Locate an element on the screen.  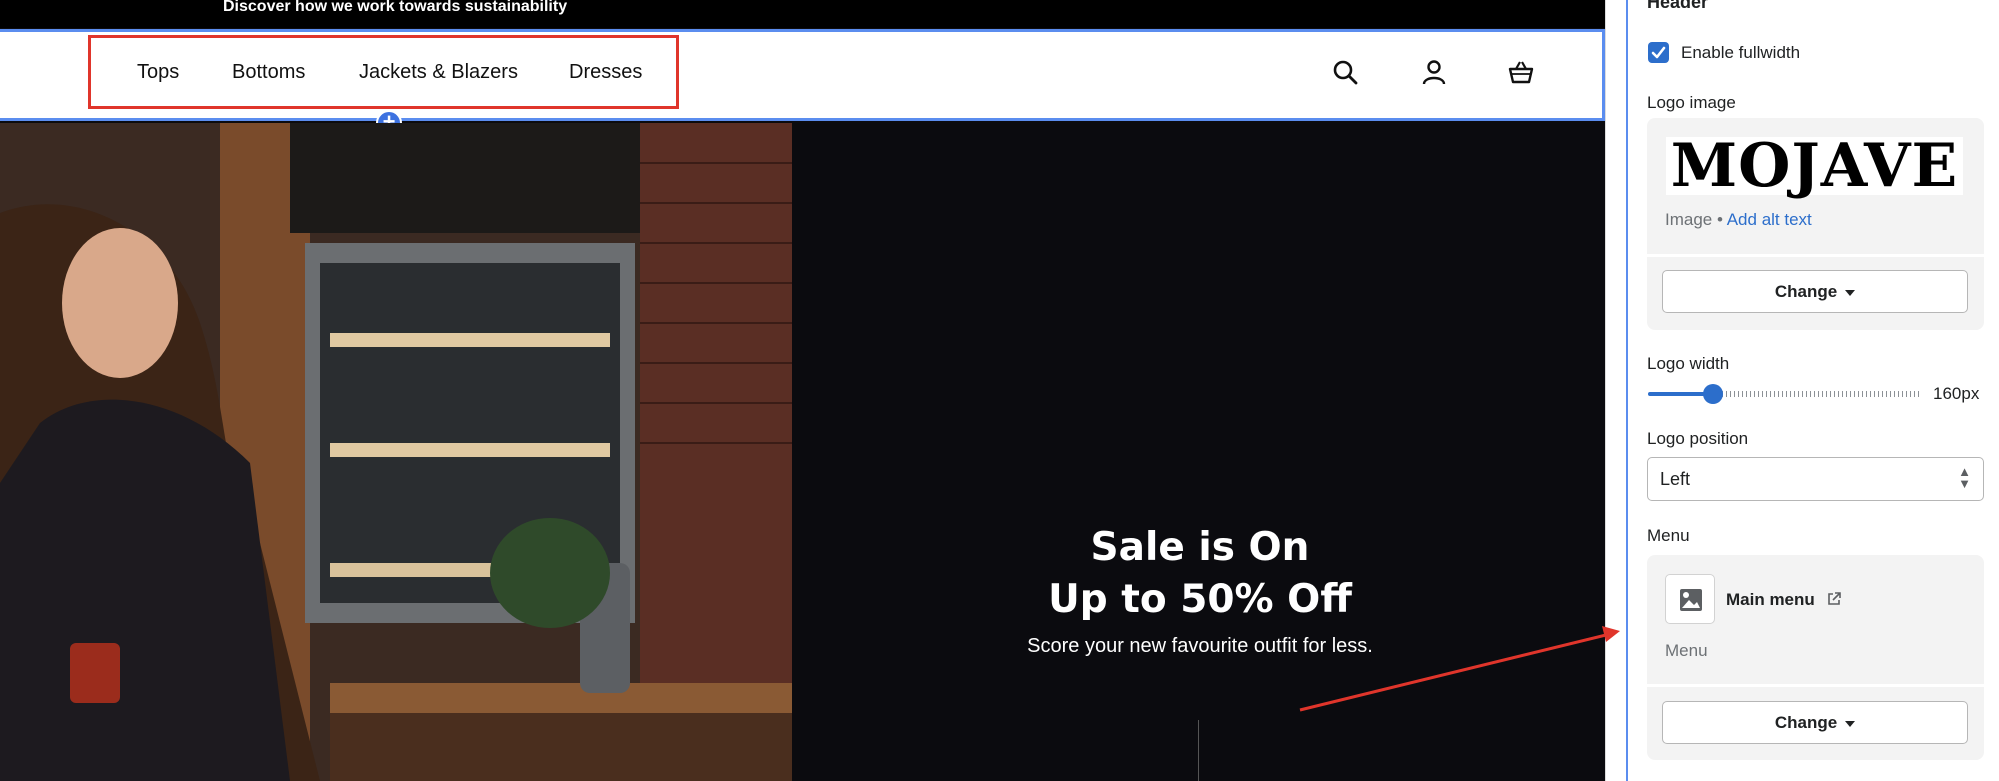
hero-heading-line2: Up to 50% Off is located at coordinates (1200, 599).